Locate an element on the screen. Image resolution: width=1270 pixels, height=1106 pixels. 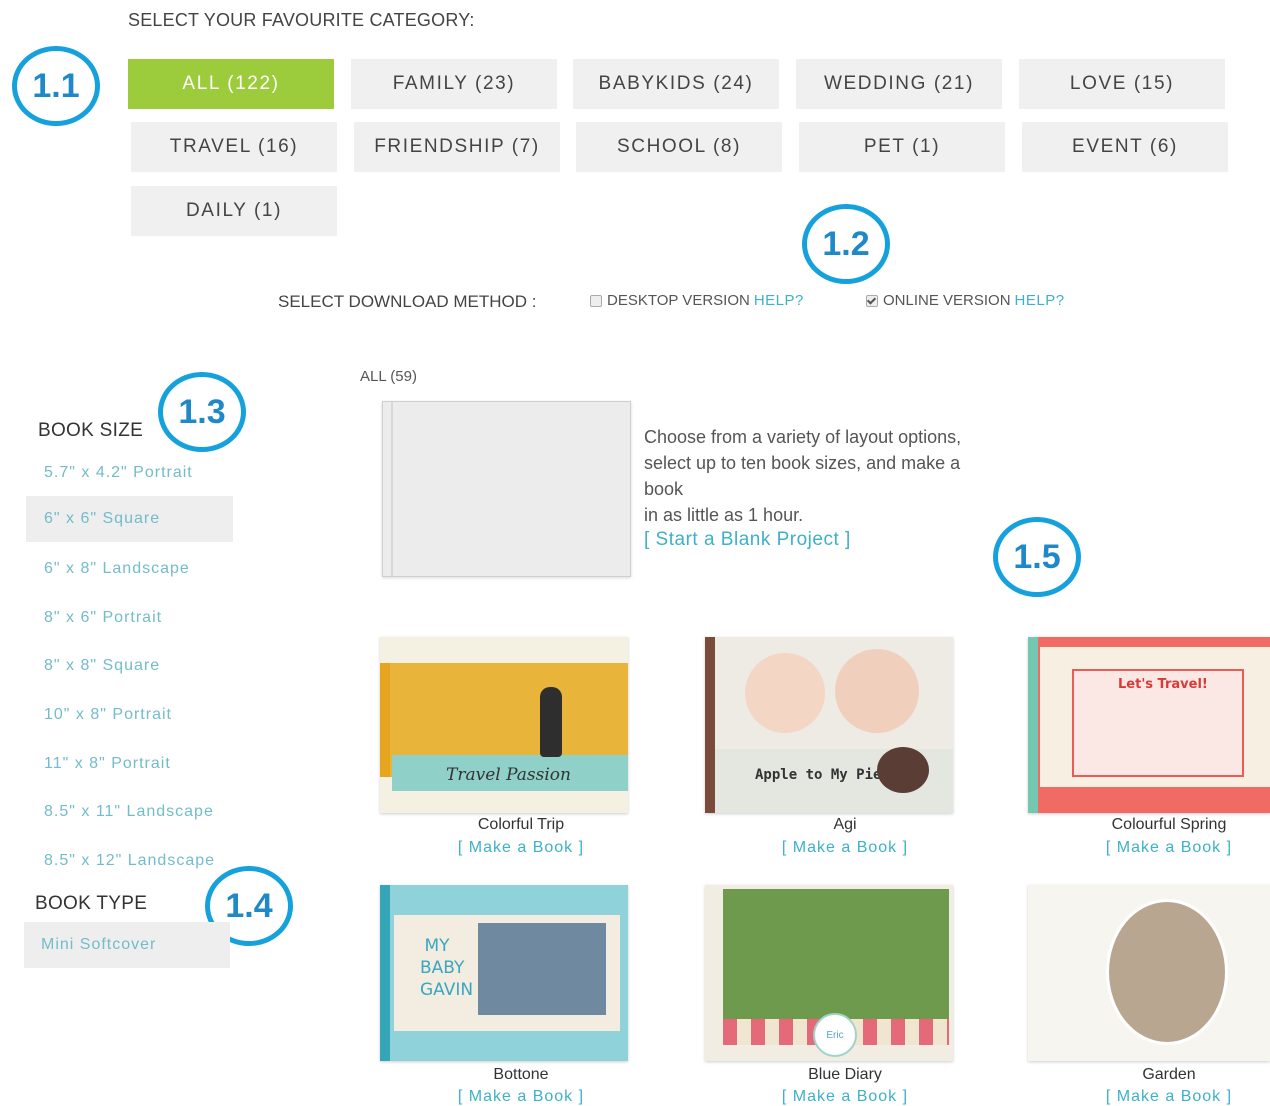
book-size-title: BOOK SIZE is located at coordinates (91, 430).